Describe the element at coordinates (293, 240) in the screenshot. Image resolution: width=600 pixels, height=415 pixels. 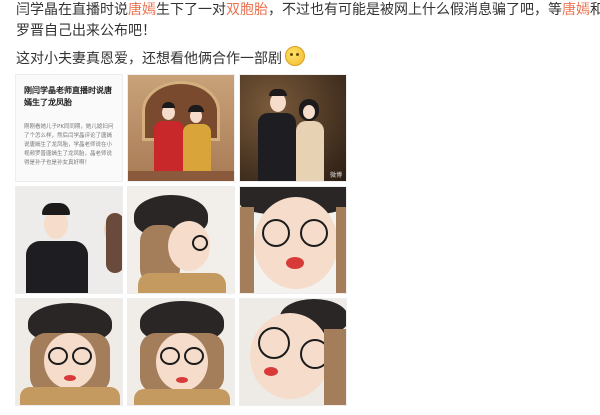
I see `photo-glasses-closeup` at that location.